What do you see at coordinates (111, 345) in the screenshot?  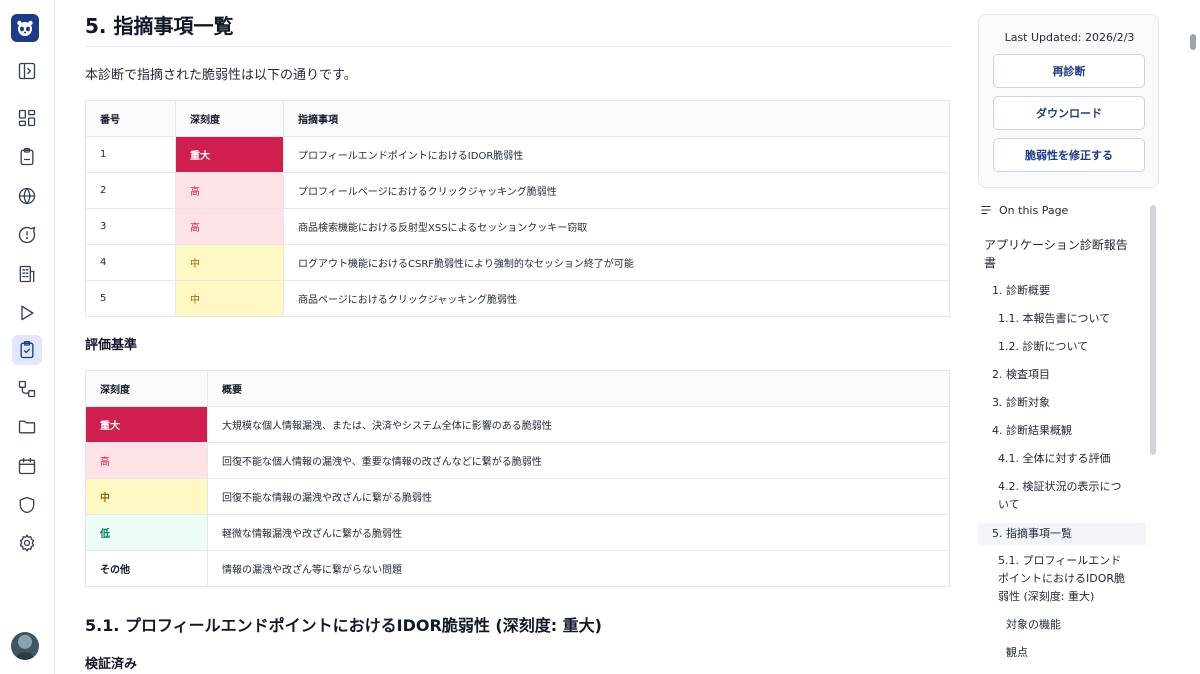 I see `criteria-heading: 評価基準` at bounding box center [111, 345].